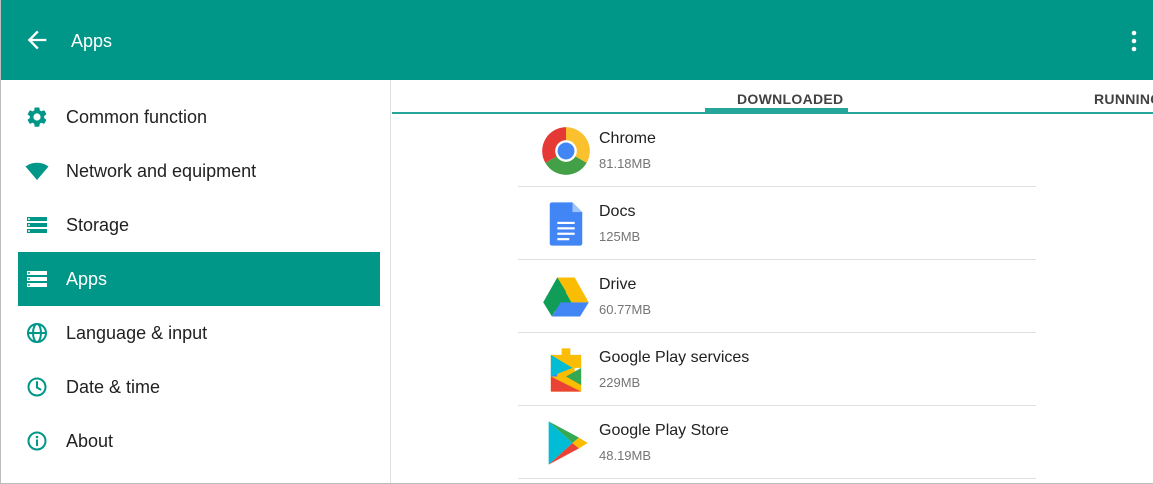 The height and width of the screenshot is (484, 1153). Describe the element at coordinates (777, 369) in the screenshot. I see `app-list-item-play-services: Google Play services 229MB` at that location.